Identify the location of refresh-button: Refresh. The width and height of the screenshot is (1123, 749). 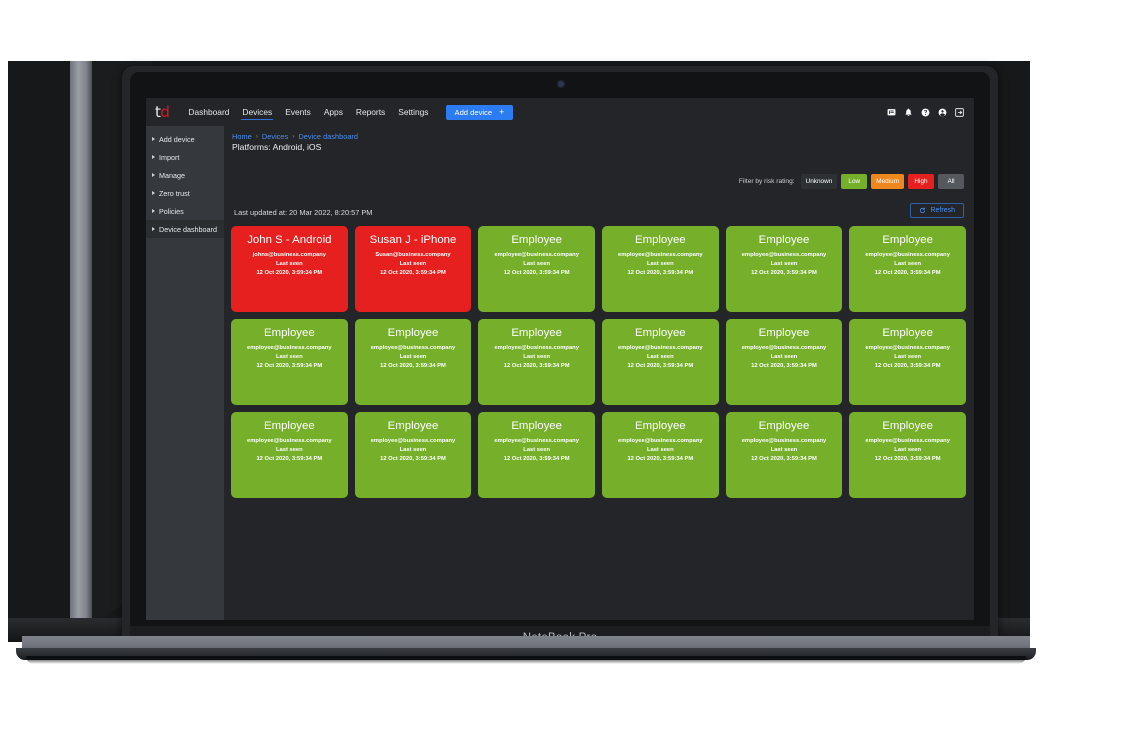
(937, 210).